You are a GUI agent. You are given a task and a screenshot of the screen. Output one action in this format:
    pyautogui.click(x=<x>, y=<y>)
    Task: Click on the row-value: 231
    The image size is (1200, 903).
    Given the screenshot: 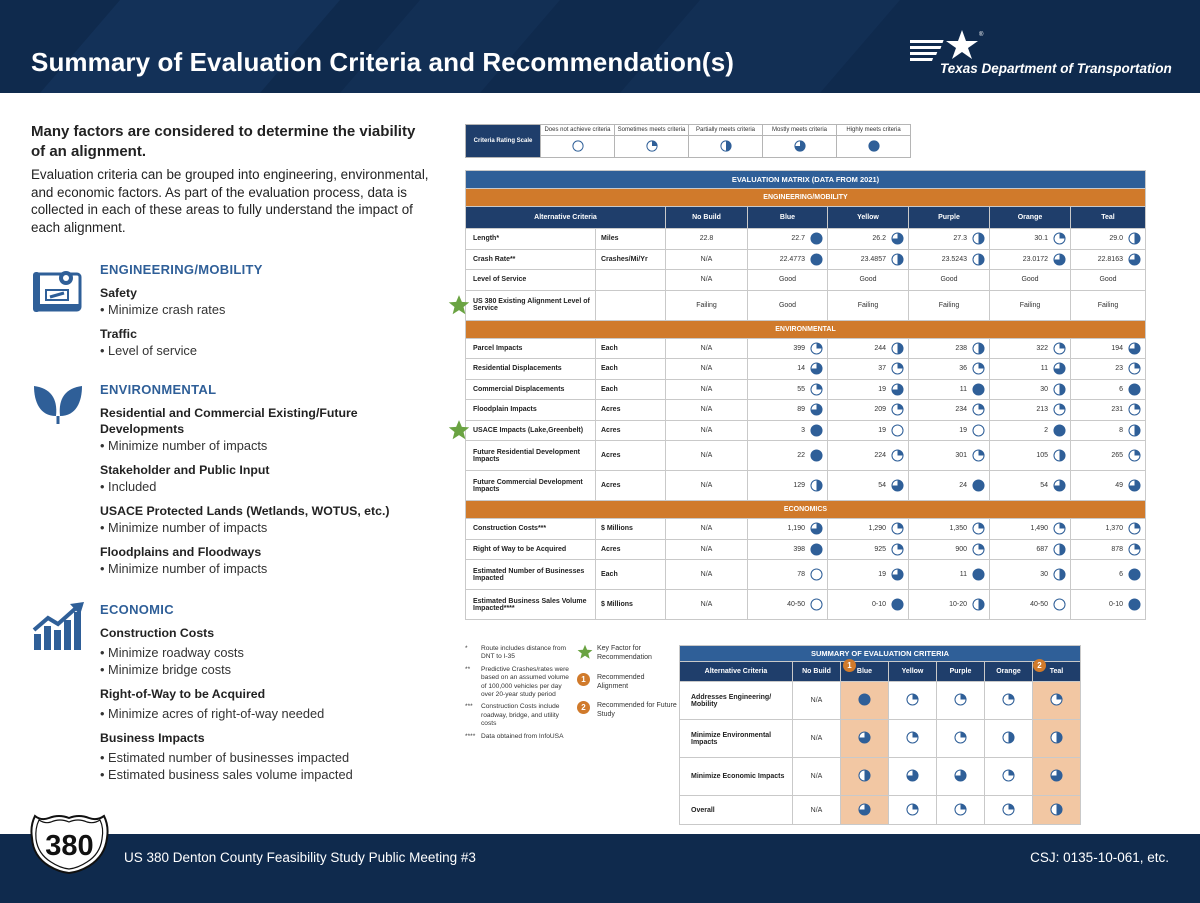 What is the action you would take?
    pyautogui.click(x=1117, y=410)
    